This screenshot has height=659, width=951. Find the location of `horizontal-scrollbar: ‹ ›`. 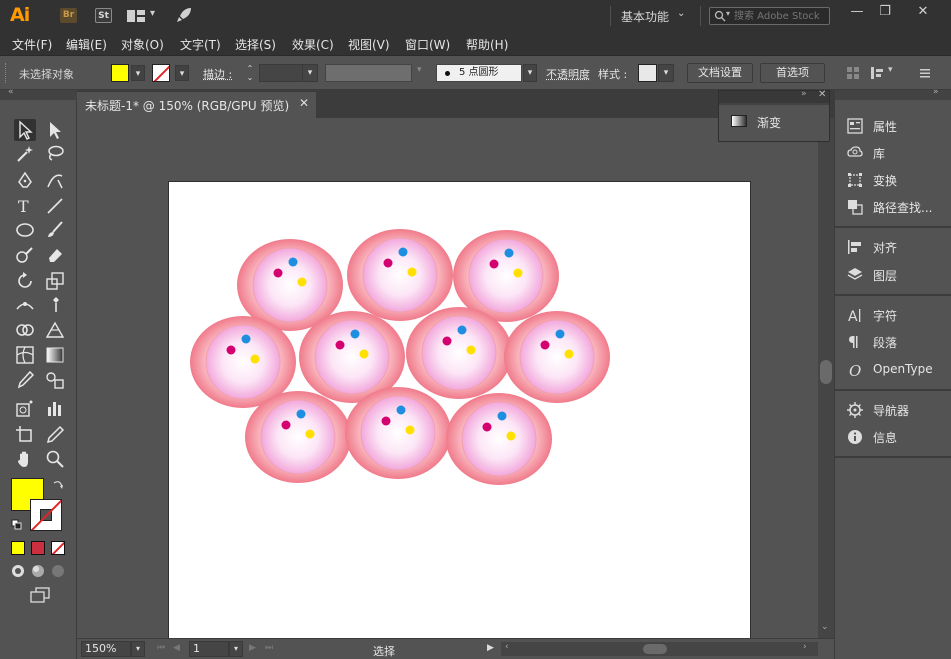

horizontal-scrollbar: ‹ › is located at coordinates (659, 649).